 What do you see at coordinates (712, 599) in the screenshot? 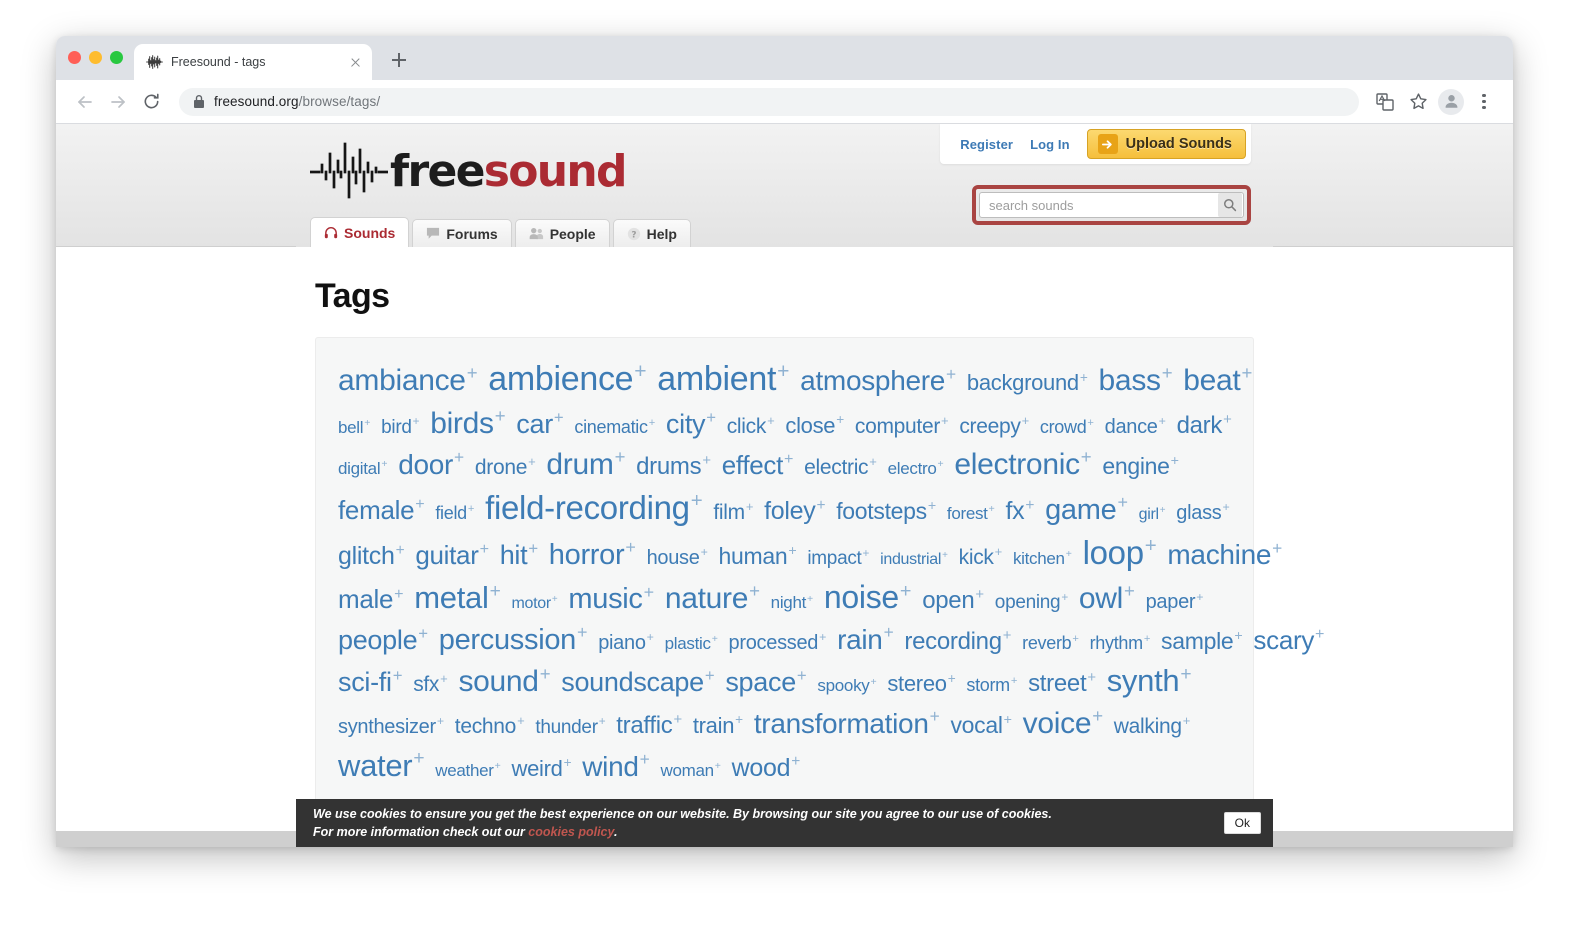
I see `tag-link-nature: nature+` at bounding box center [712, 599].